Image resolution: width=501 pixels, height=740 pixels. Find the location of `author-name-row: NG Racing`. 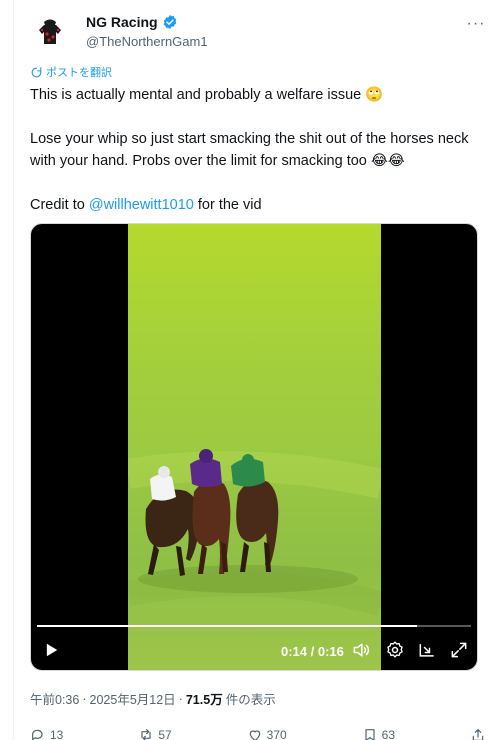

author-name-row: NG Racing is located at coordinates (132, 22).